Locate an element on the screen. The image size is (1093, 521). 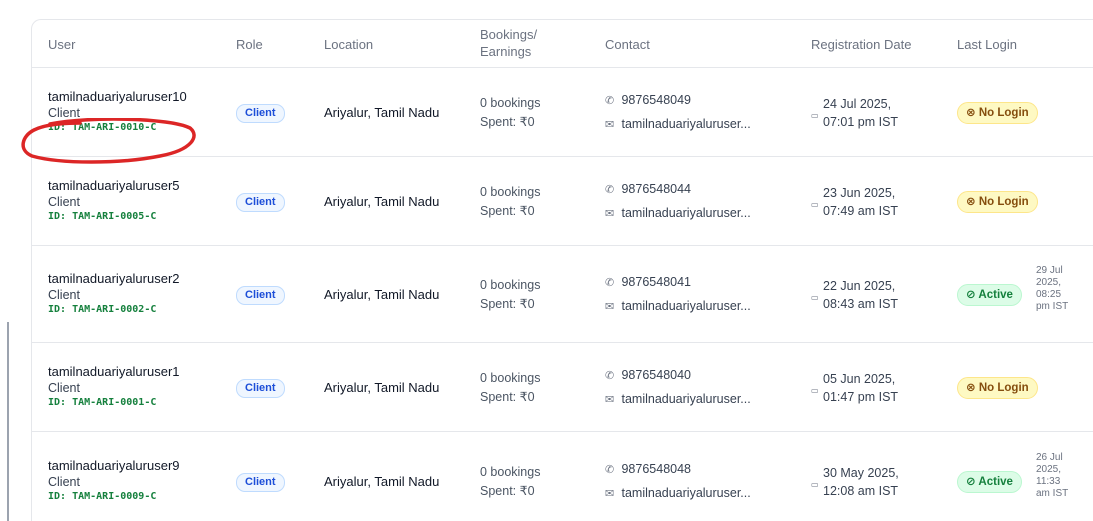
header-bookings-line1: Bookings/ is located at coordinates (509, 34).